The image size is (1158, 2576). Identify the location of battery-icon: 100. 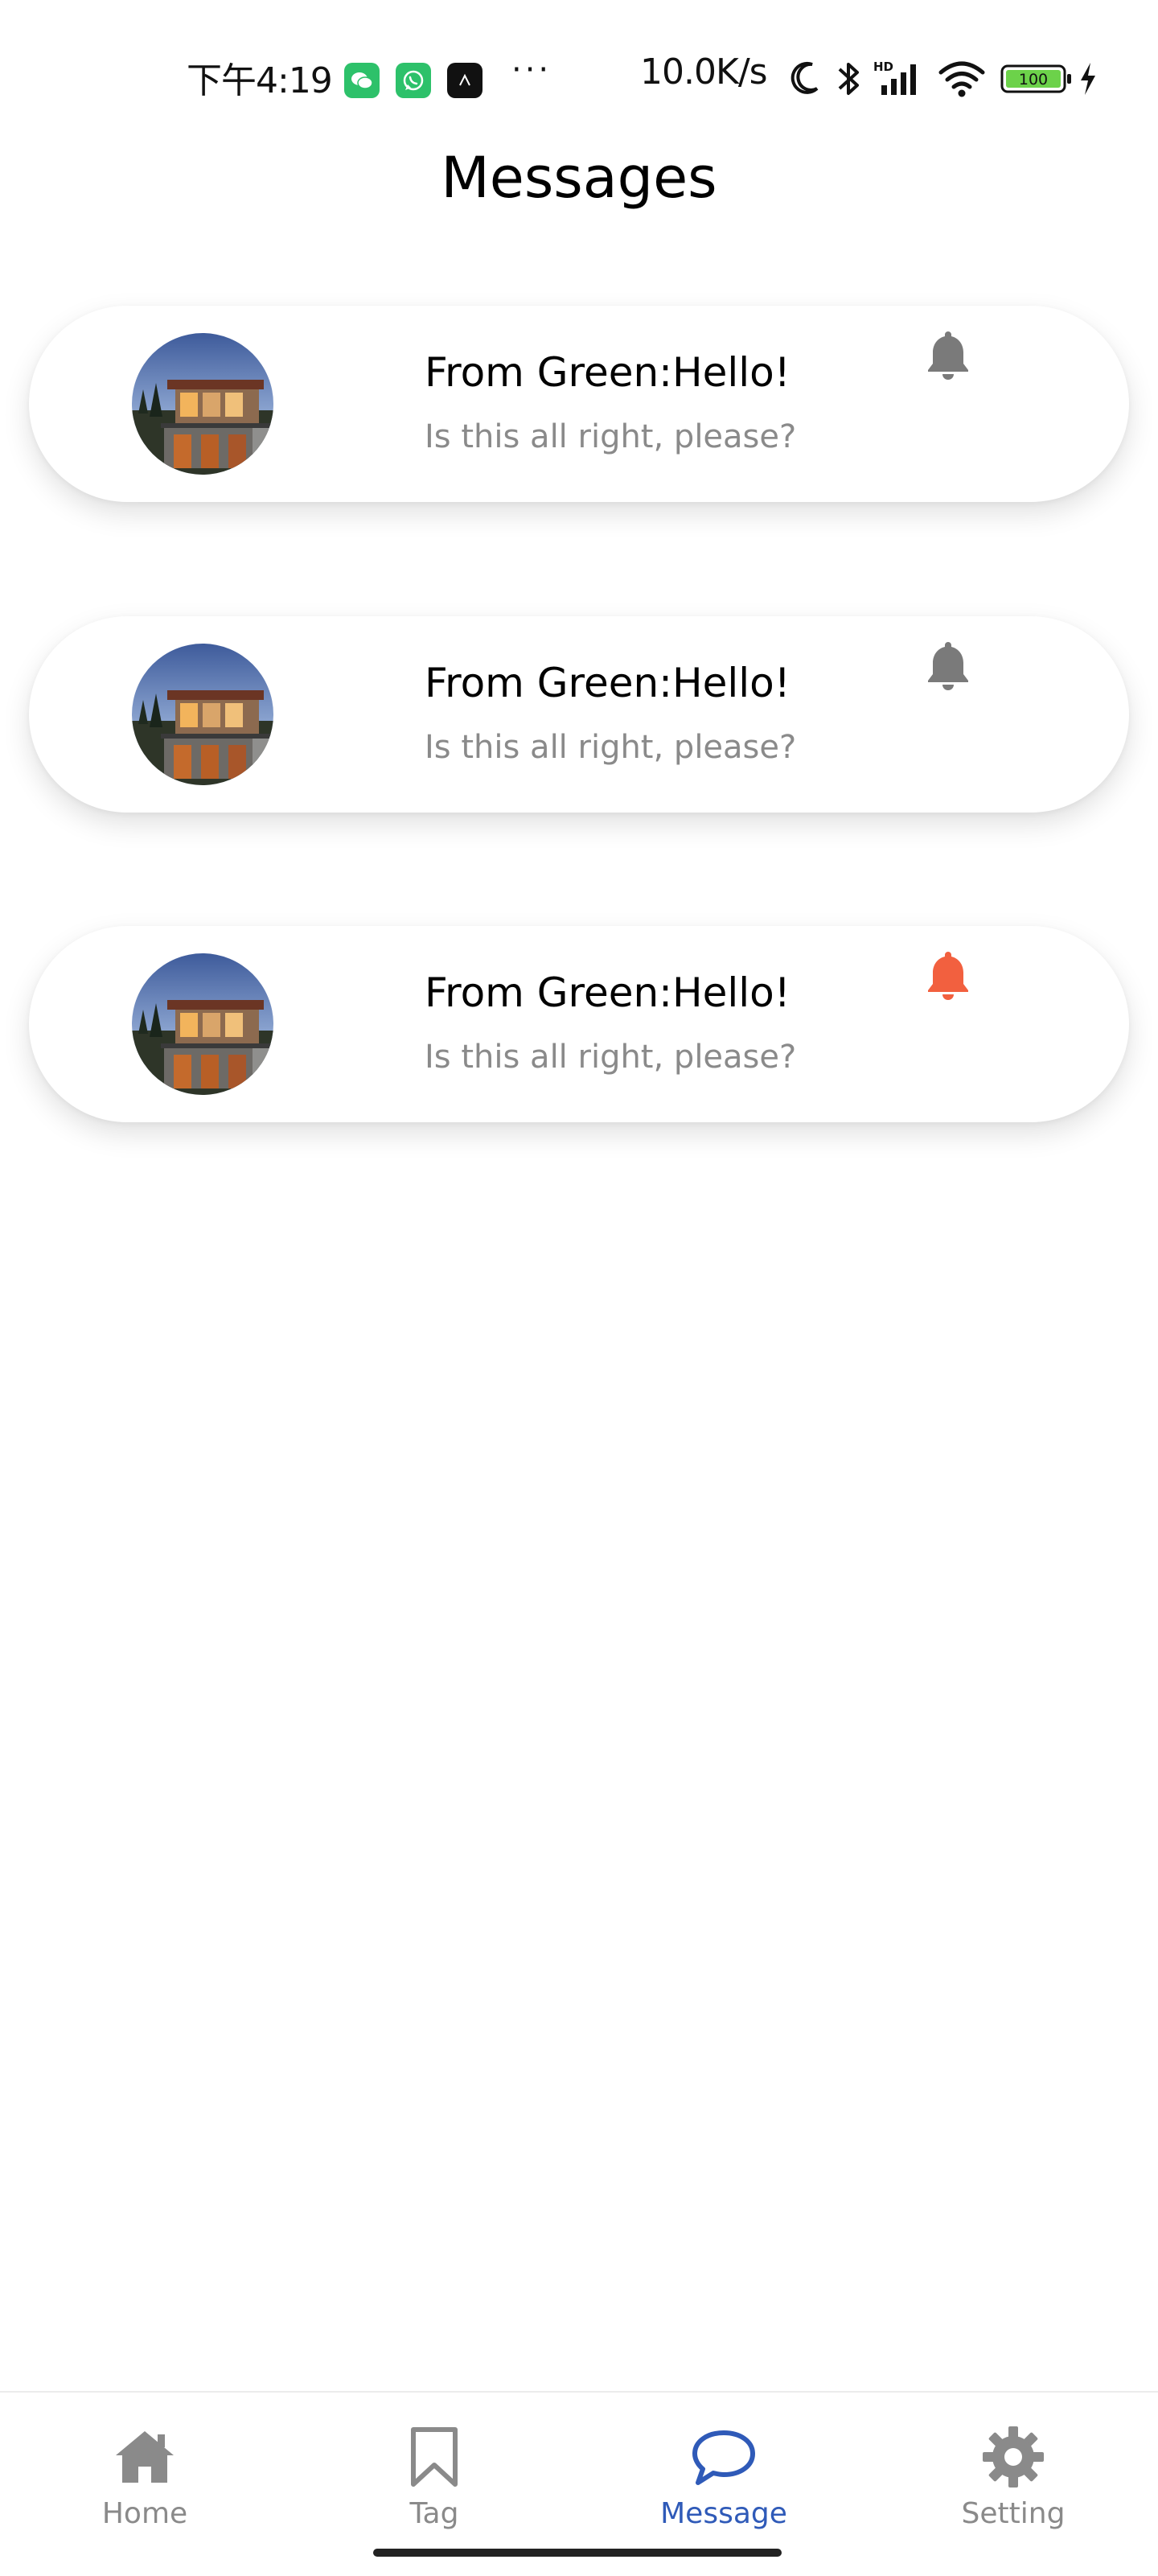
(1035, 78).